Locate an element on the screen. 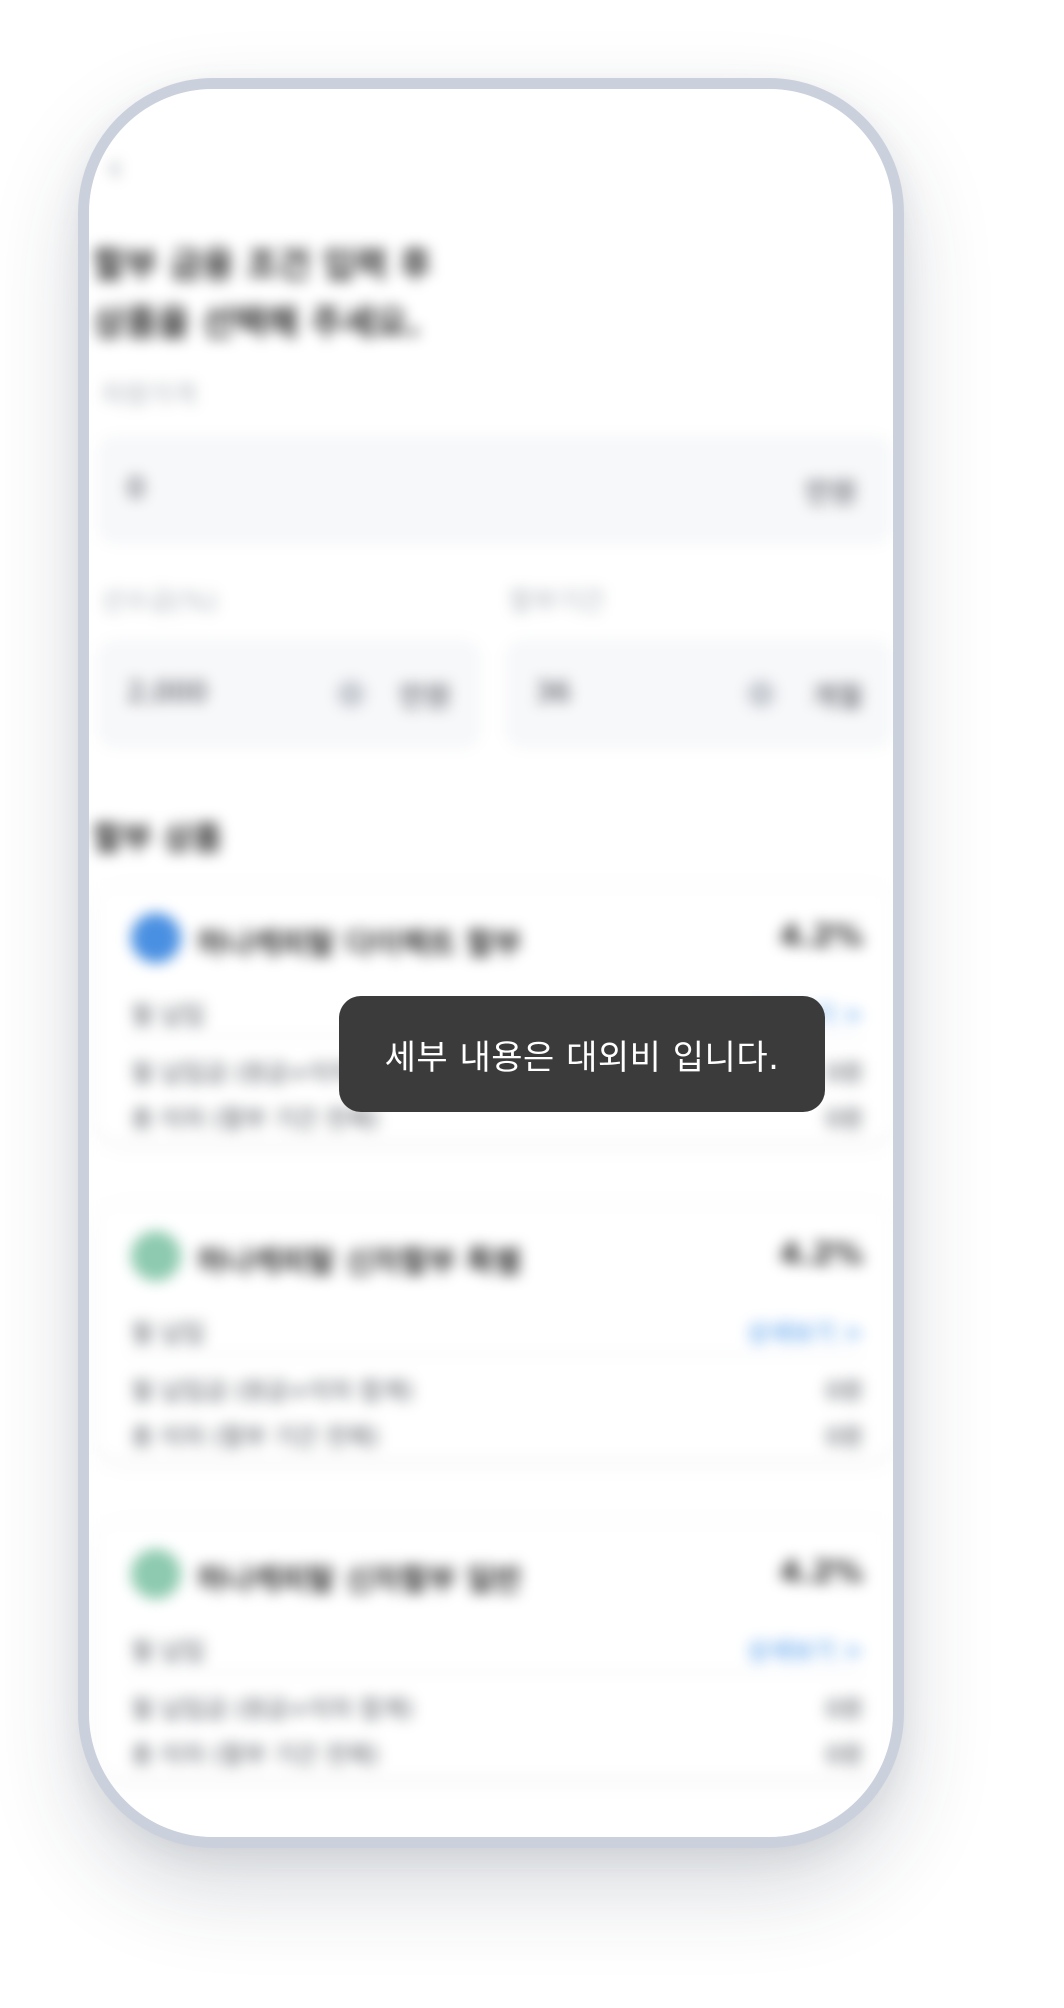  term-unit: 개월 is located at coordinates (837, 696).